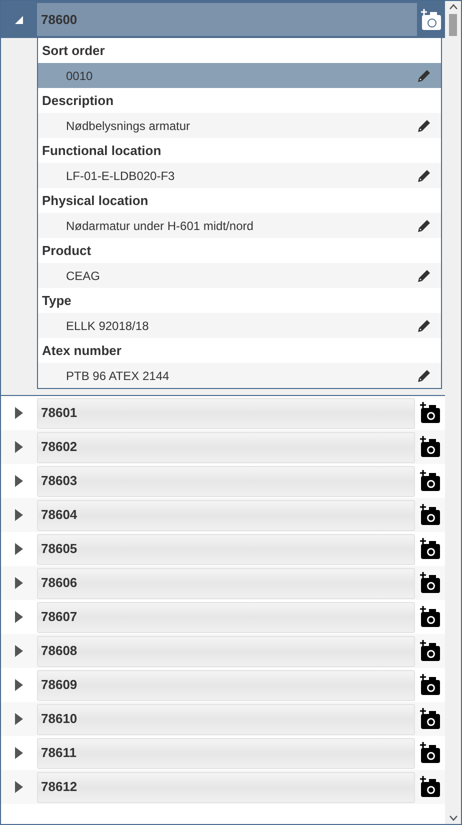 The height and width of the screenshot is (825, 462). What do you see at coordinates (66, 251) in the screenshot?
I see `field-label: Product` at bounding box center [66, 251].